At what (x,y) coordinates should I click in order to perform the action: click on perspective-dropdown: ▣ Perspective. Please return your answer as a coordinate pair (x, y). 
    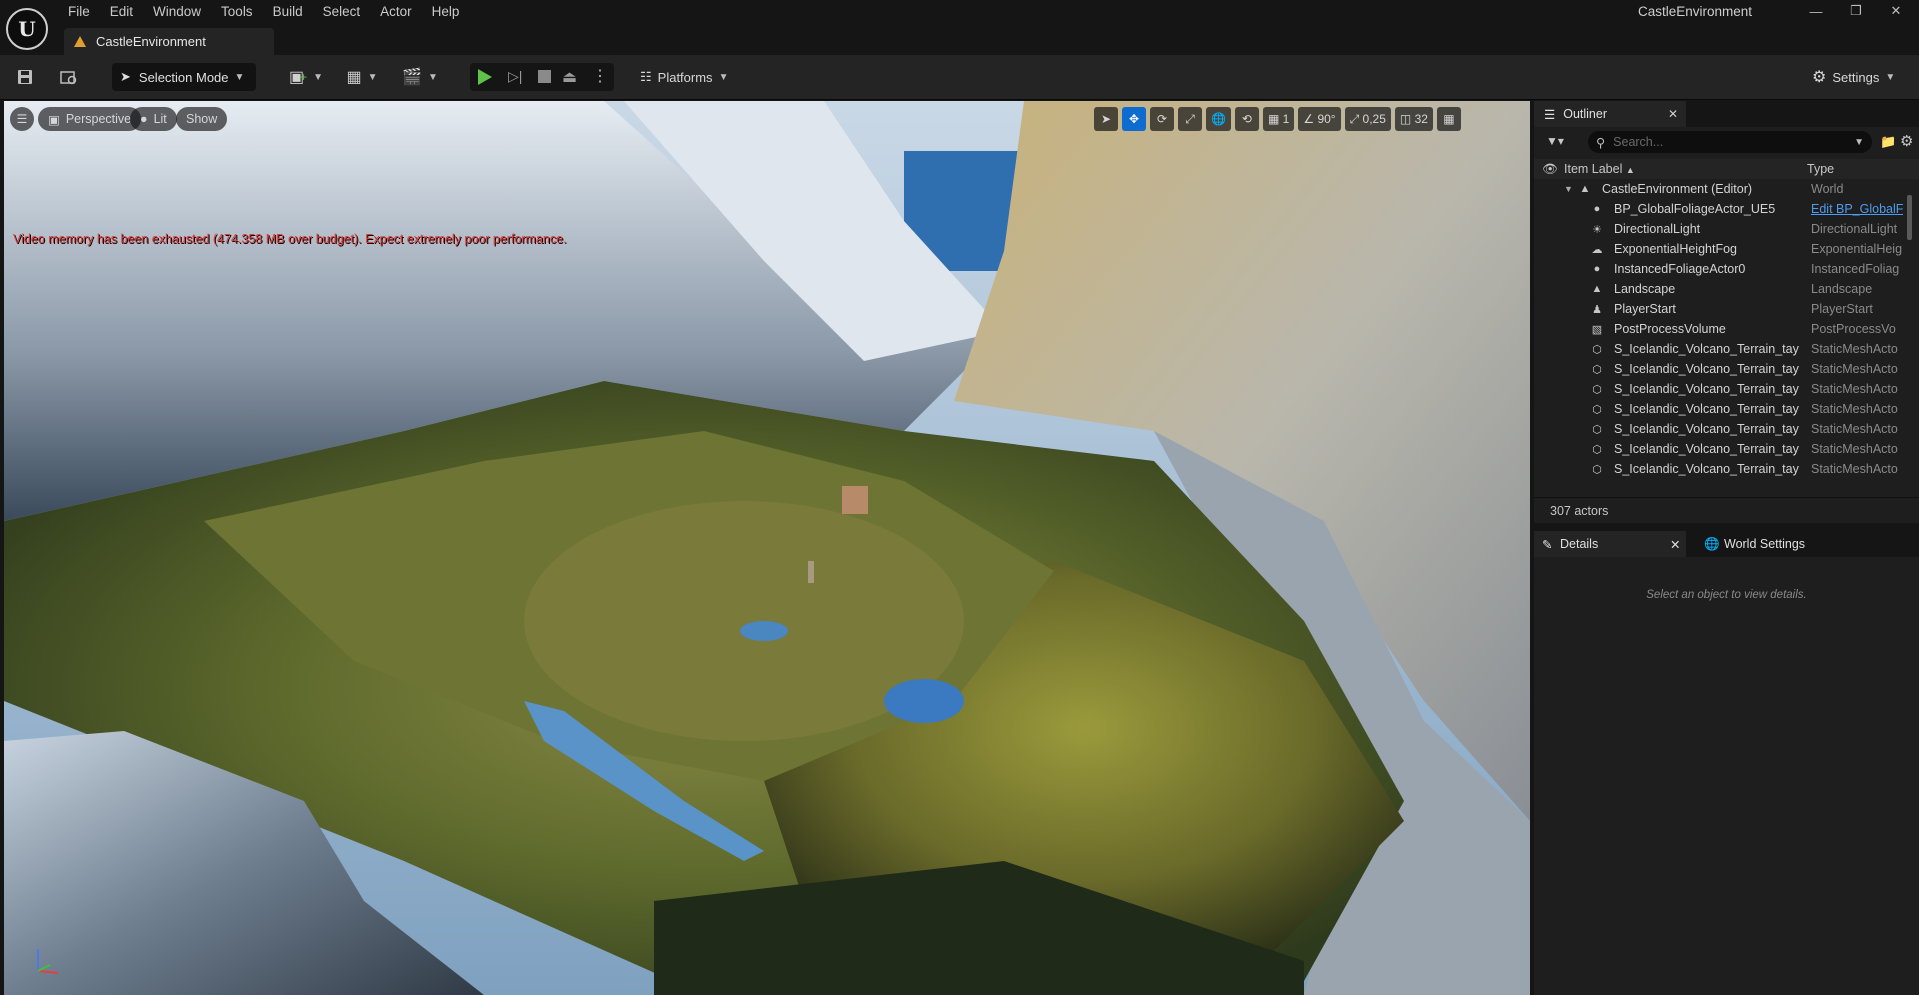
    Looking at the image, I should click on (90, 119).